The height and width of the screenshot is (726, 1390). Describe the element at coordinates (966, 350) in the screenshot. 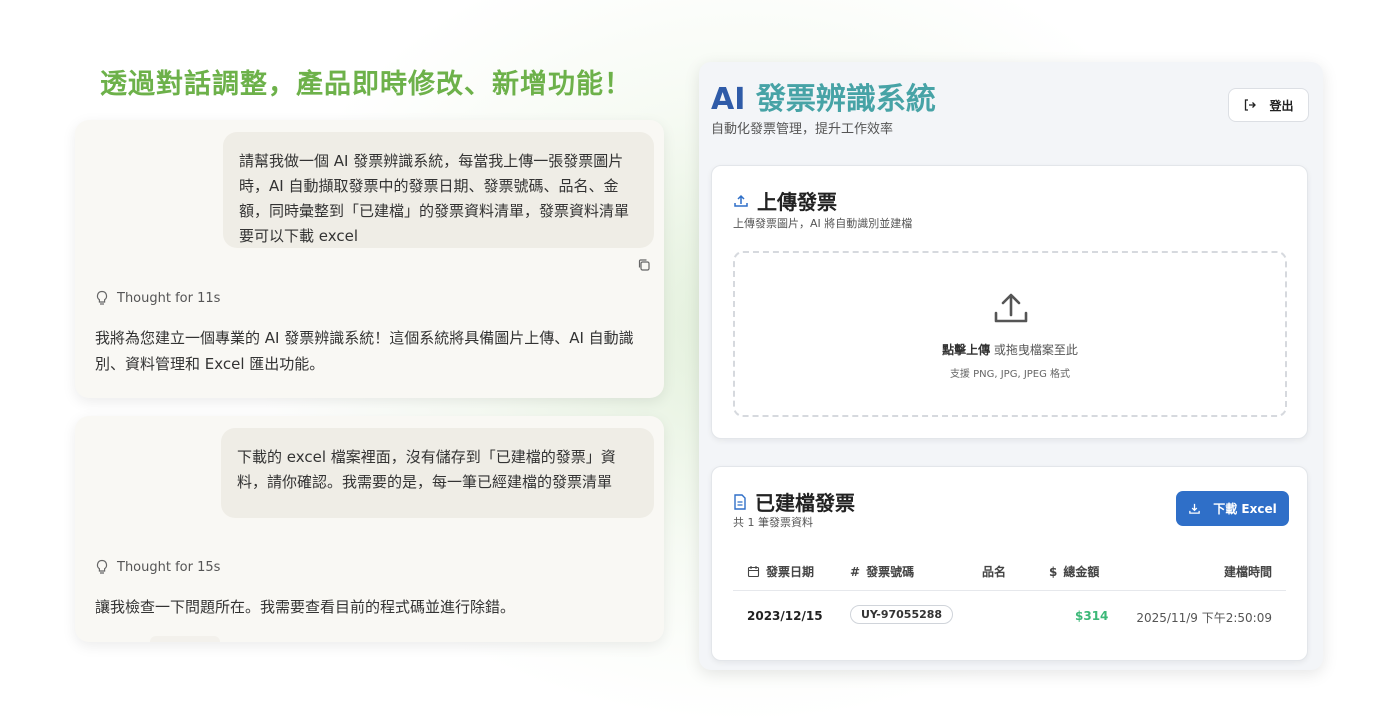

I see `dropzone-click-label: 點擊上傳` at that location.